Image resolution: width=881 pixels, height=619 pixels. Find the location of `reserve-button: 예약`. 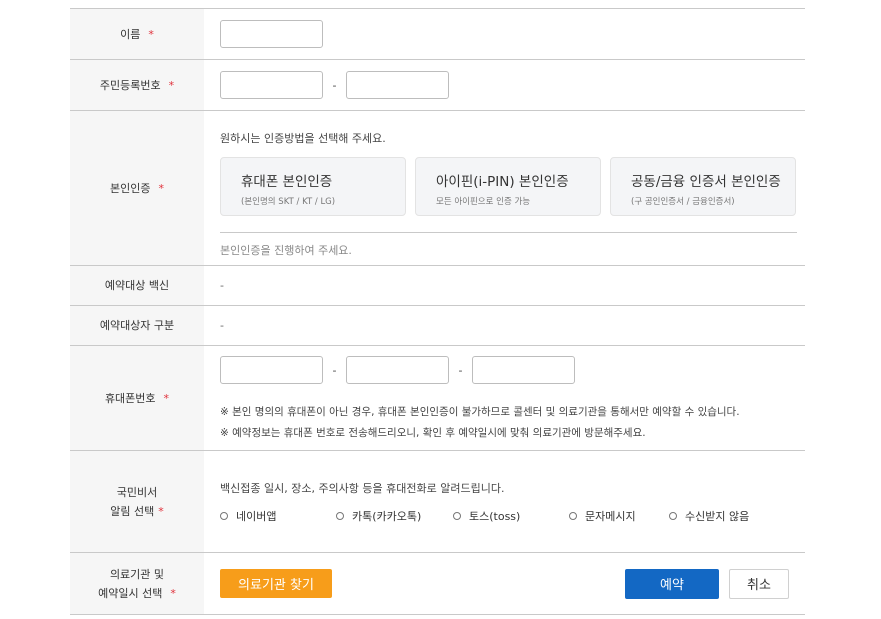

reserve-button: 예약 is located at coordinates (672, 583).